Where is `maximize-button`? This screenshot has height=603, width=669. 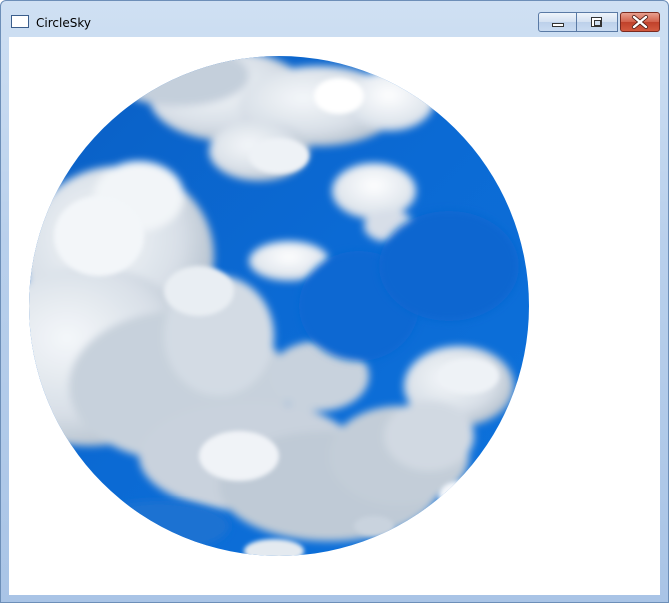
maximize-button is located at coordinates (597, 22).